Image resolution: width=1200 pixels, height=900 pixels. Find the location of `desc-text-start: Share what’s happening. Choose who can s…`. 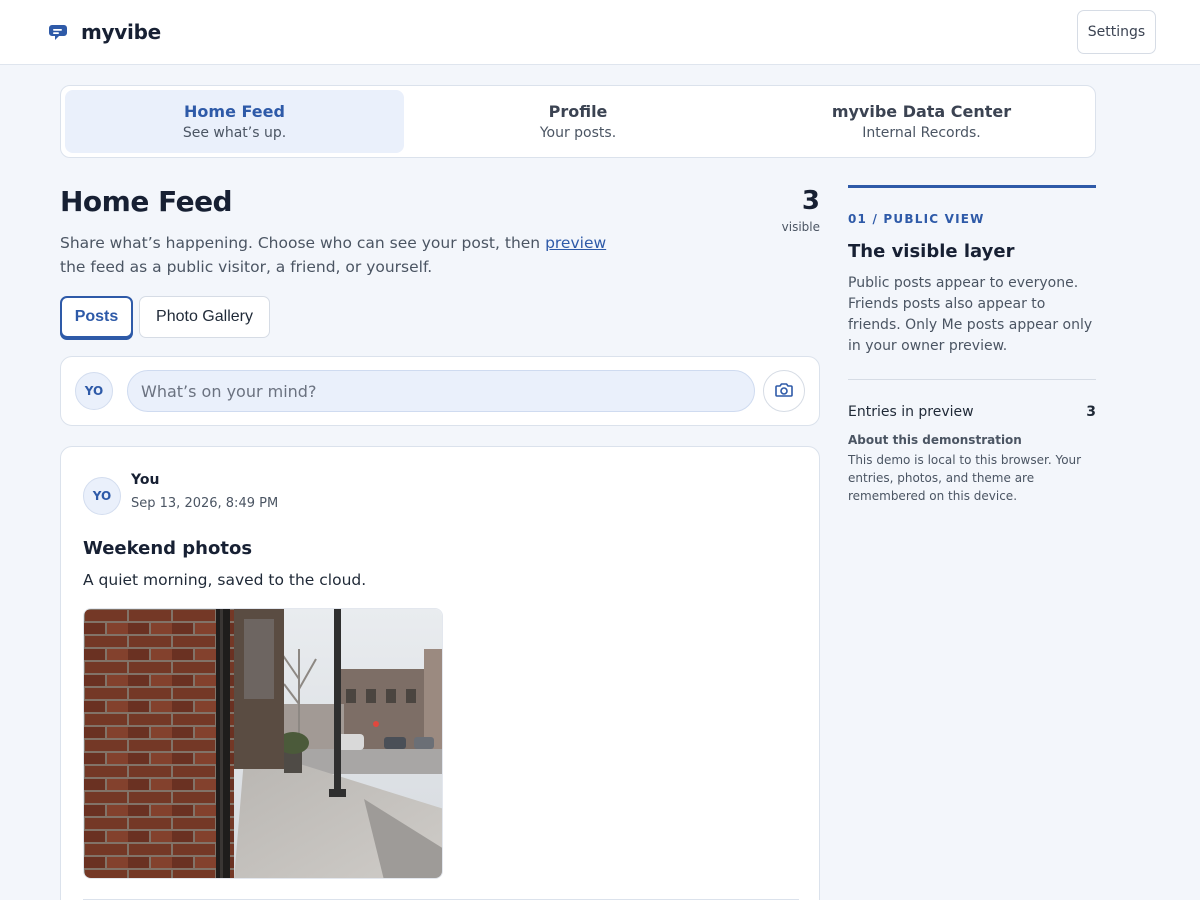

desc-text-start: Share what’s happening. Choose who can s… is located at coordinates (303, 243).